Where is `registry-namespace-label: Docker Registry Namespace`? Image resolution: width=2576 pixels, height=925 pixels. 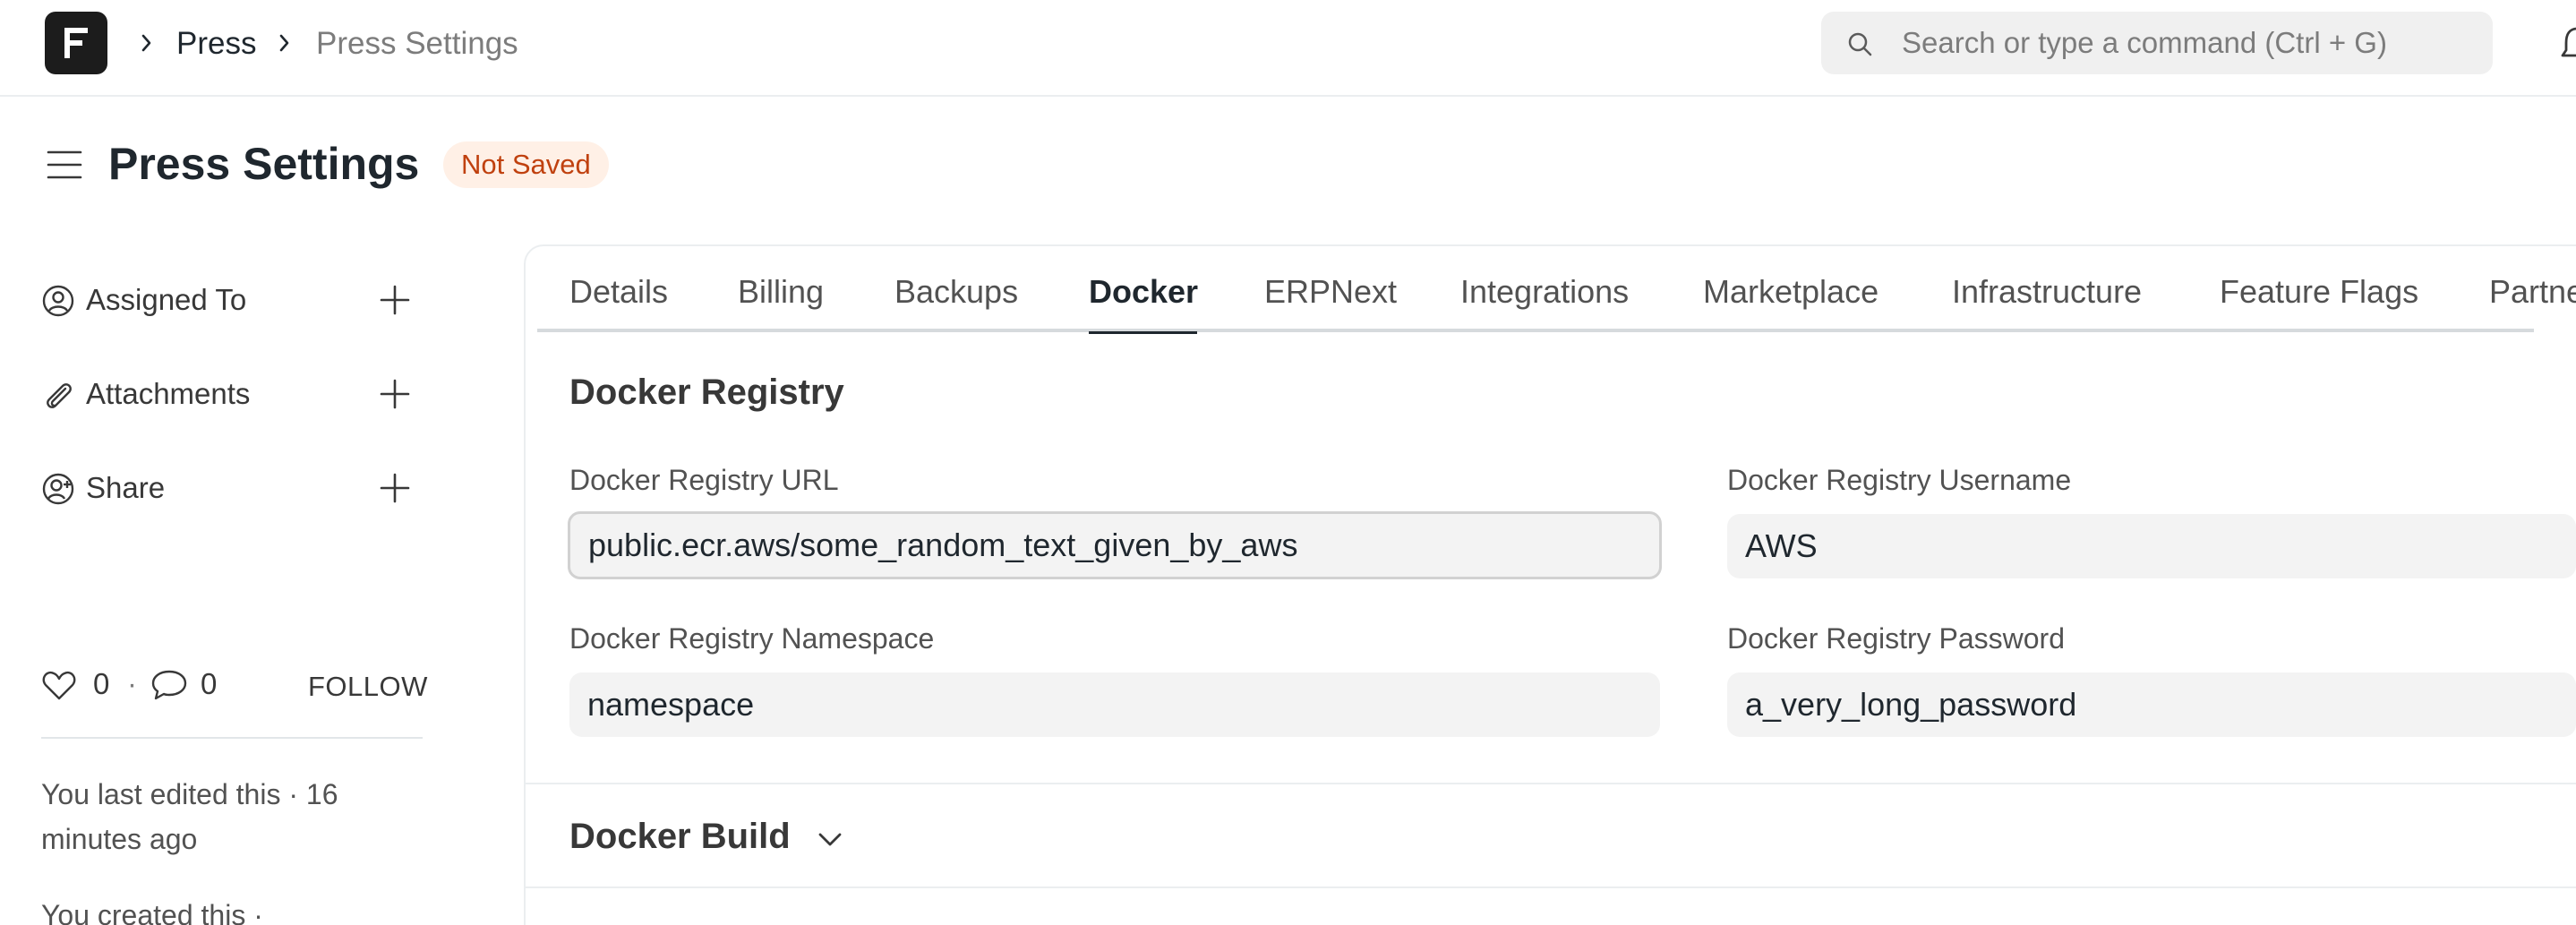 registry-namespace-label: Docker Registry Namespace is located at coordinates (752, 638).